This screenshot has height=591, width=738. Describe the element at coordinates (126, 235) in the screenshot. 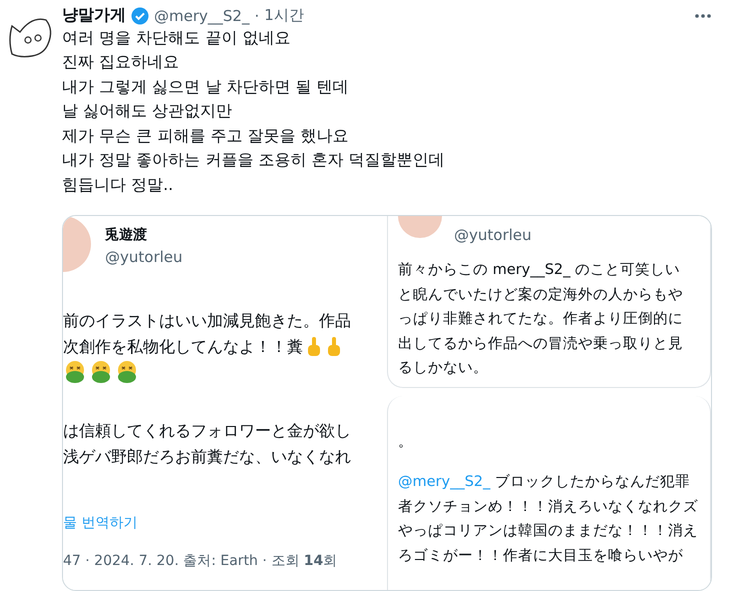

I see `author-name: 兎遊渡` at that location.